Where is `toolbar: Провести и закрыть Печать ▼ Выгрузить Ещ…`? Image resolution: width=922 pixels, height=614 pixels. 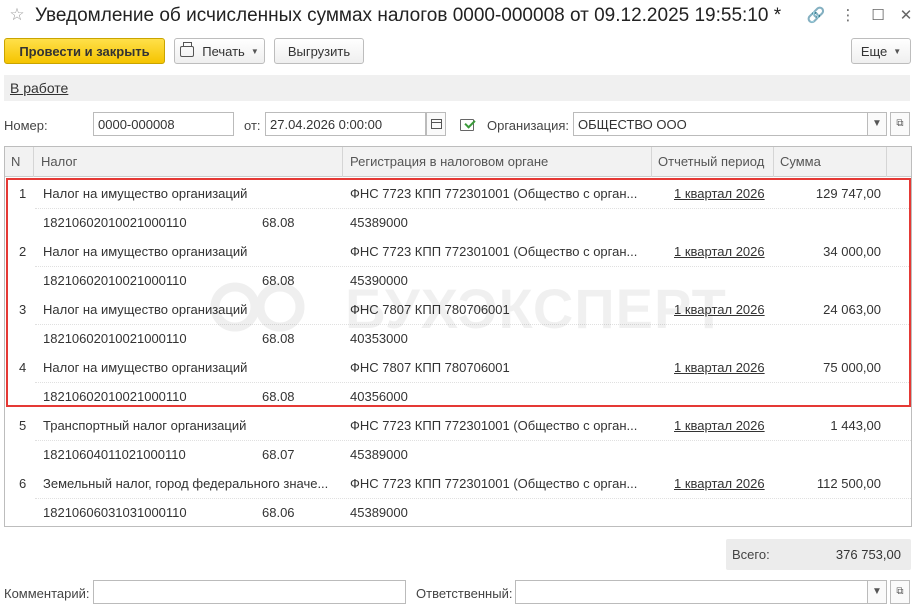 toolbar: Провести и закрыть Печать ▼ Выгрузить Ещ… is located at coordinates (461, 52).